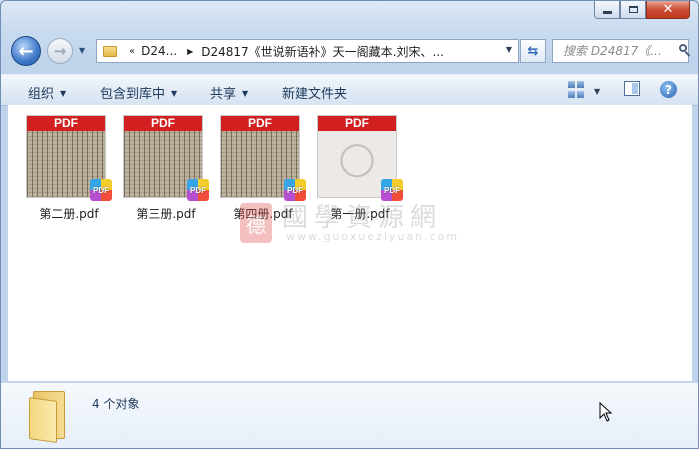  Describe the element at coordinates (349, 415) in the screenshot. I see `details-pane: 4 个对象` at that location.